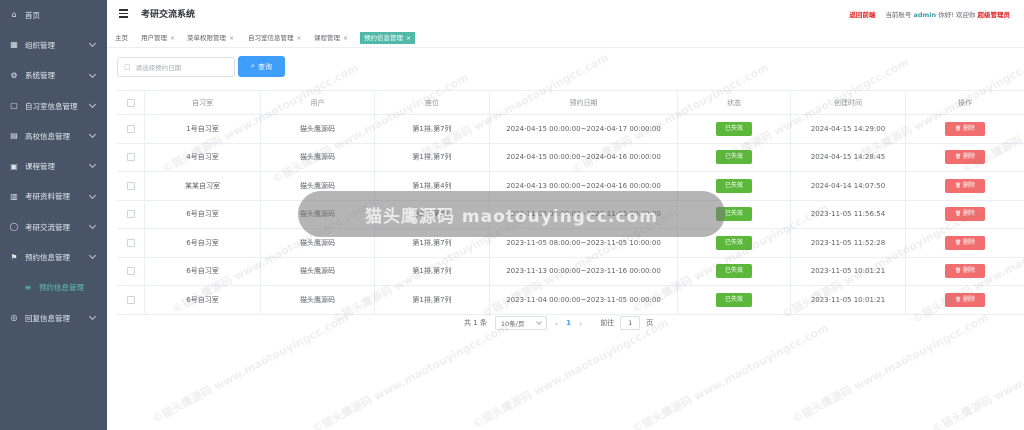 The image size is (1024, 430). Describe the element at coordinates (53, 76) in the screenshot. I see `sidebar-item-2: ⚙ 系统管理` at that location.